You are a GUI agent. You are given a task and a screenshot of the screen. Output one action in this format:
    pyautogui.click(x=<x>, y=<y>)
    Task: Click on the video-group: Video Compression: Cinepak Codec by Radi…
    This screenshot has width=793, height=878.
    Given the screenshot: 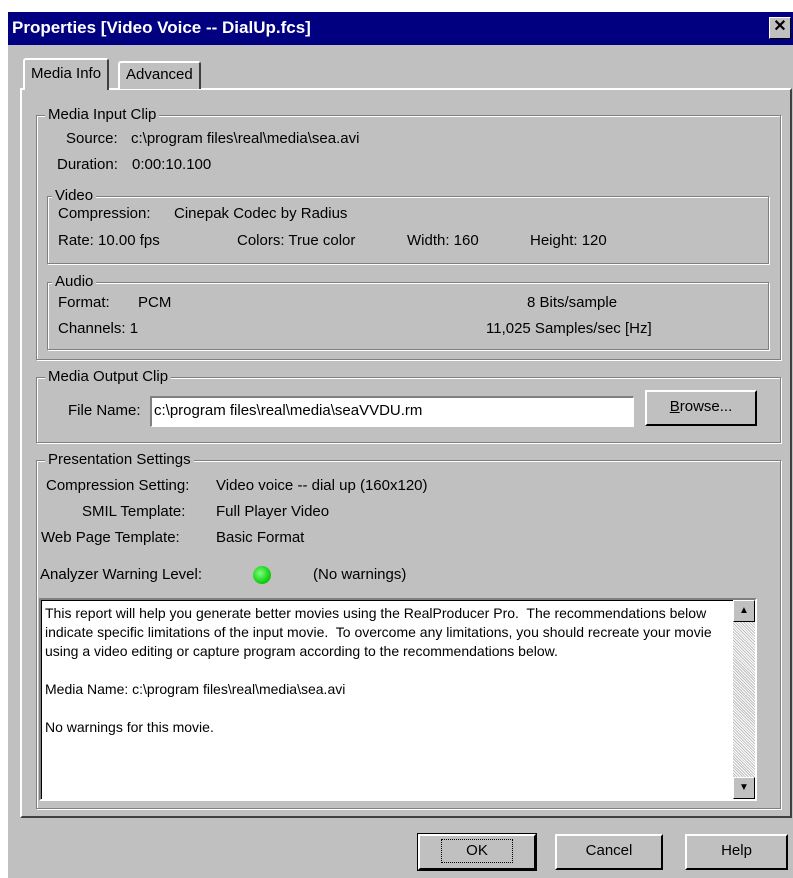 What is the action you would take?
    pyautogui.click(x=408, y=225)
    